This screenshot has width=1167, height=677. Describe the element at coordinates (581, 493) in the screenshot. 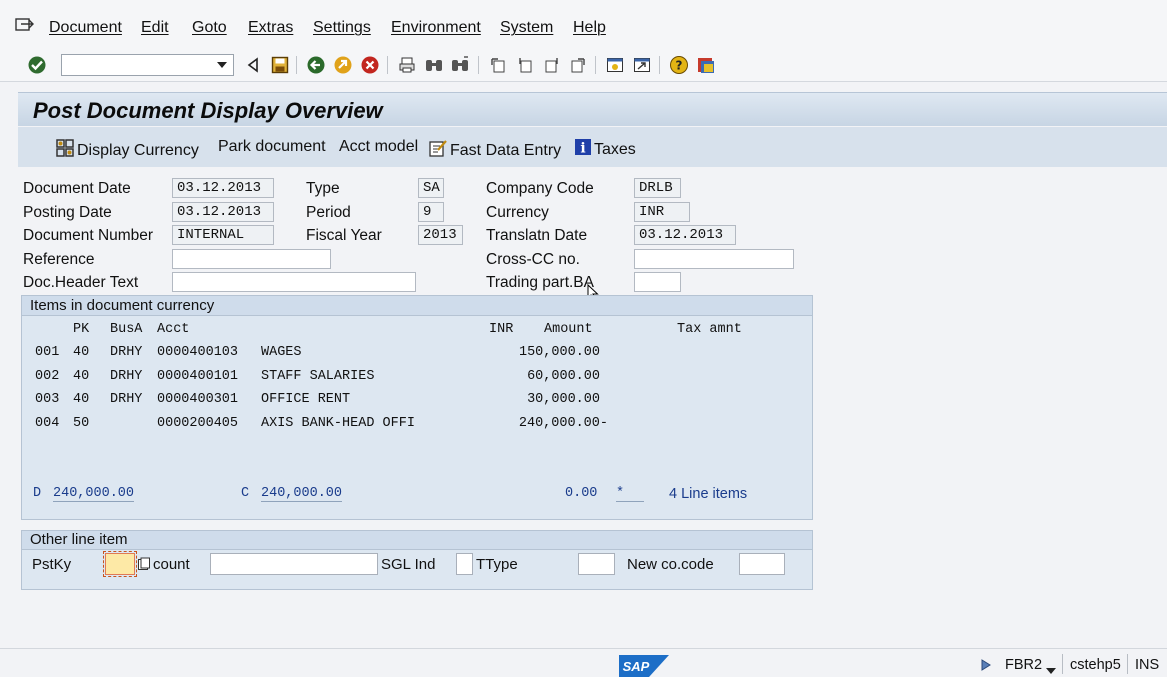

I see `balance-total: 0.00` at that location.